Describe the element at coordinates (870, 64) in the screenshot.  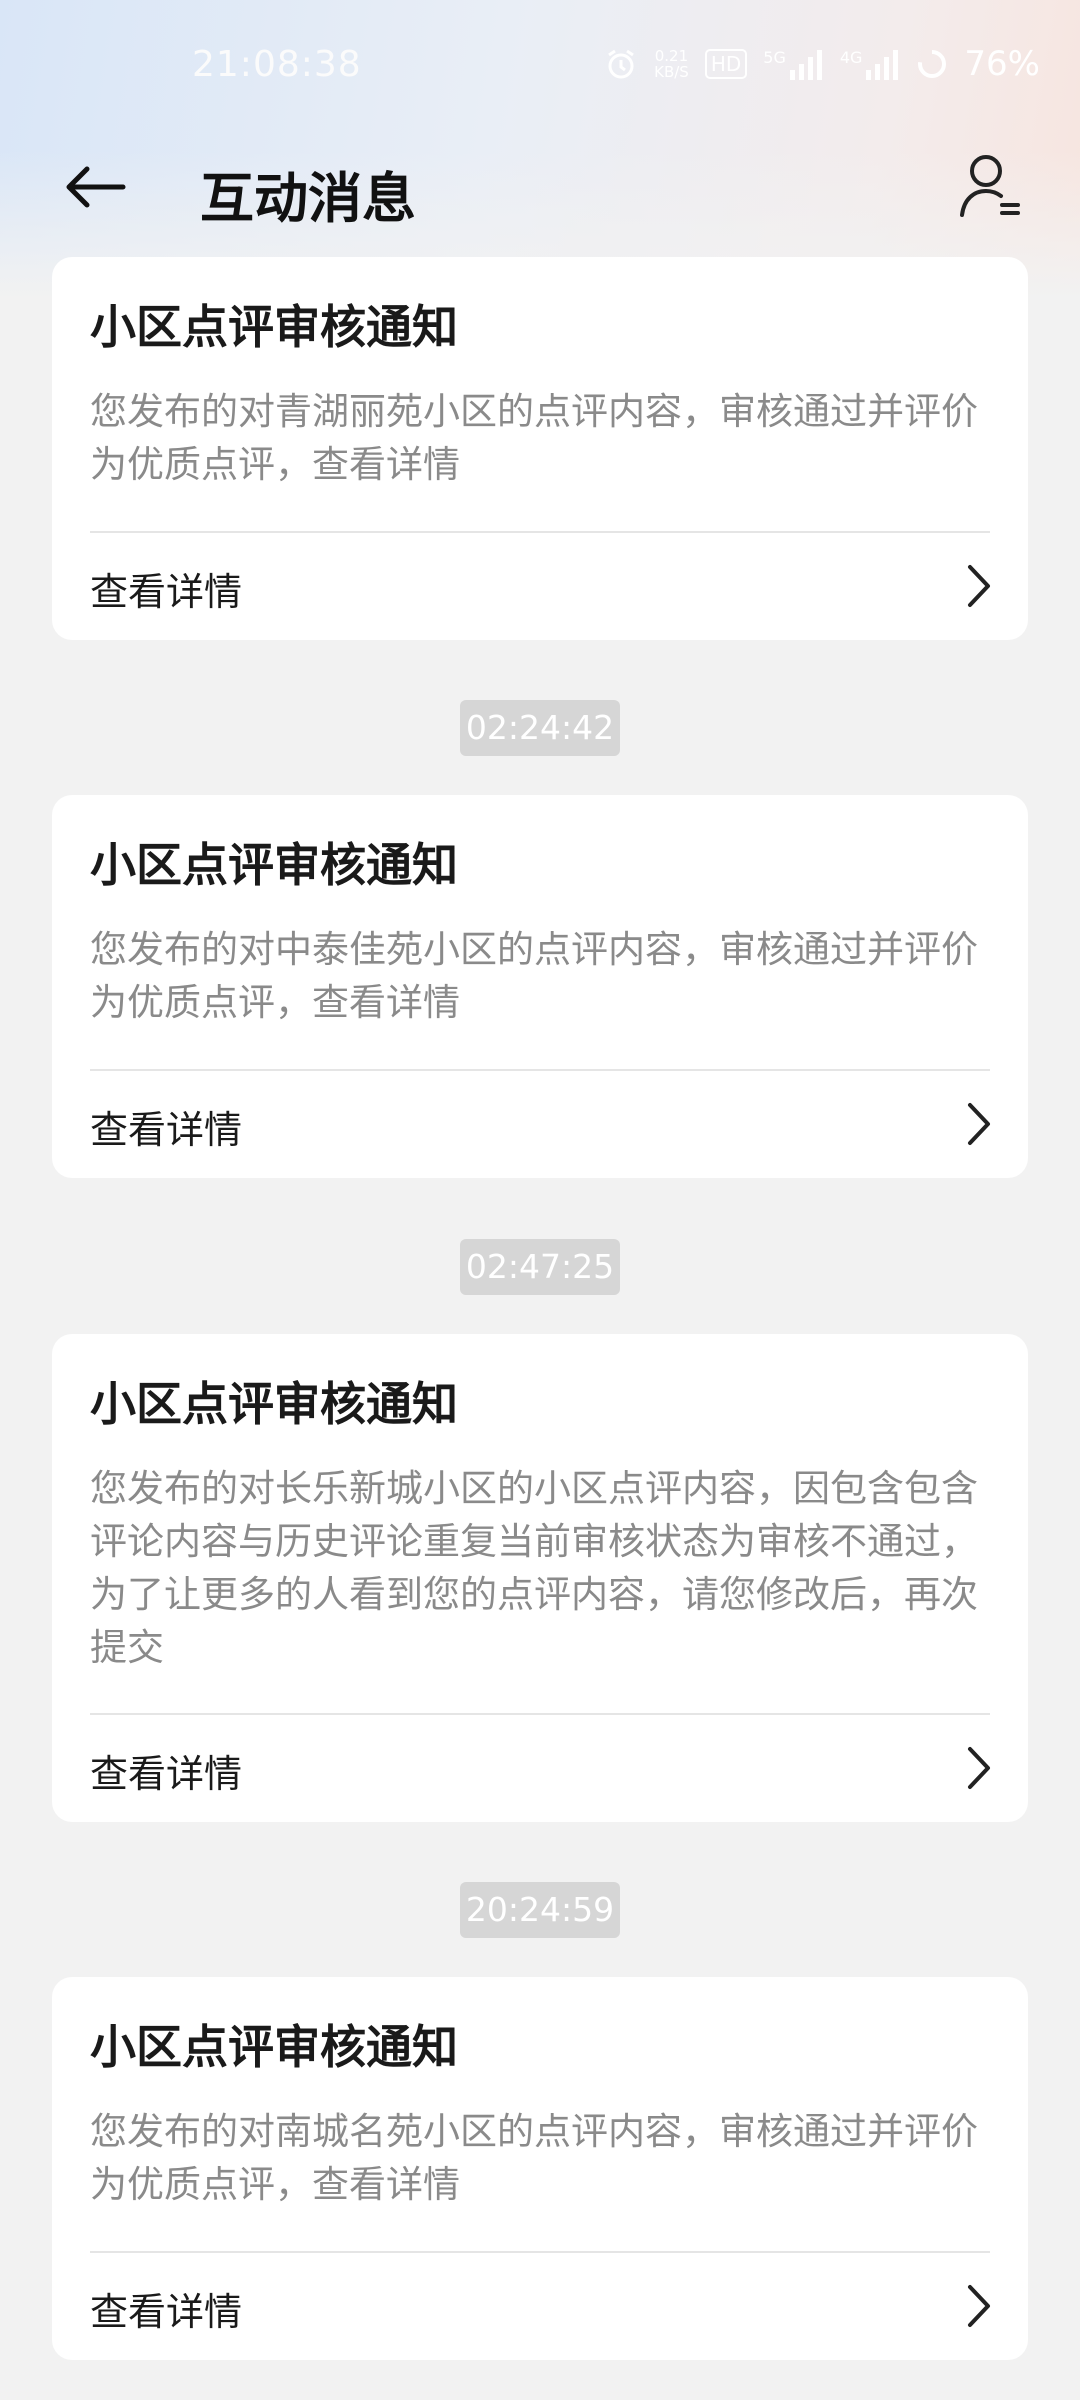
I see `signal-4g-icon: 4G` at that location.